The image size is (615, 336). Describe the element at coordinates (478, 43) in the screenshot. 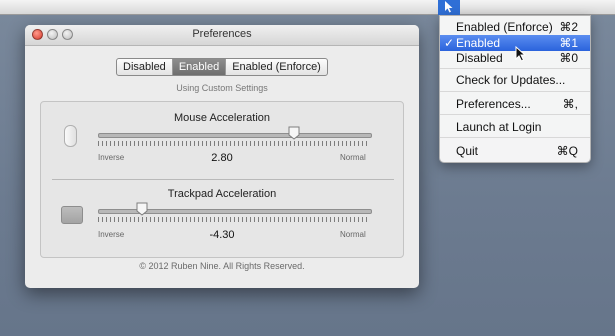

I see `menu-item-label: Enabled` at that location.